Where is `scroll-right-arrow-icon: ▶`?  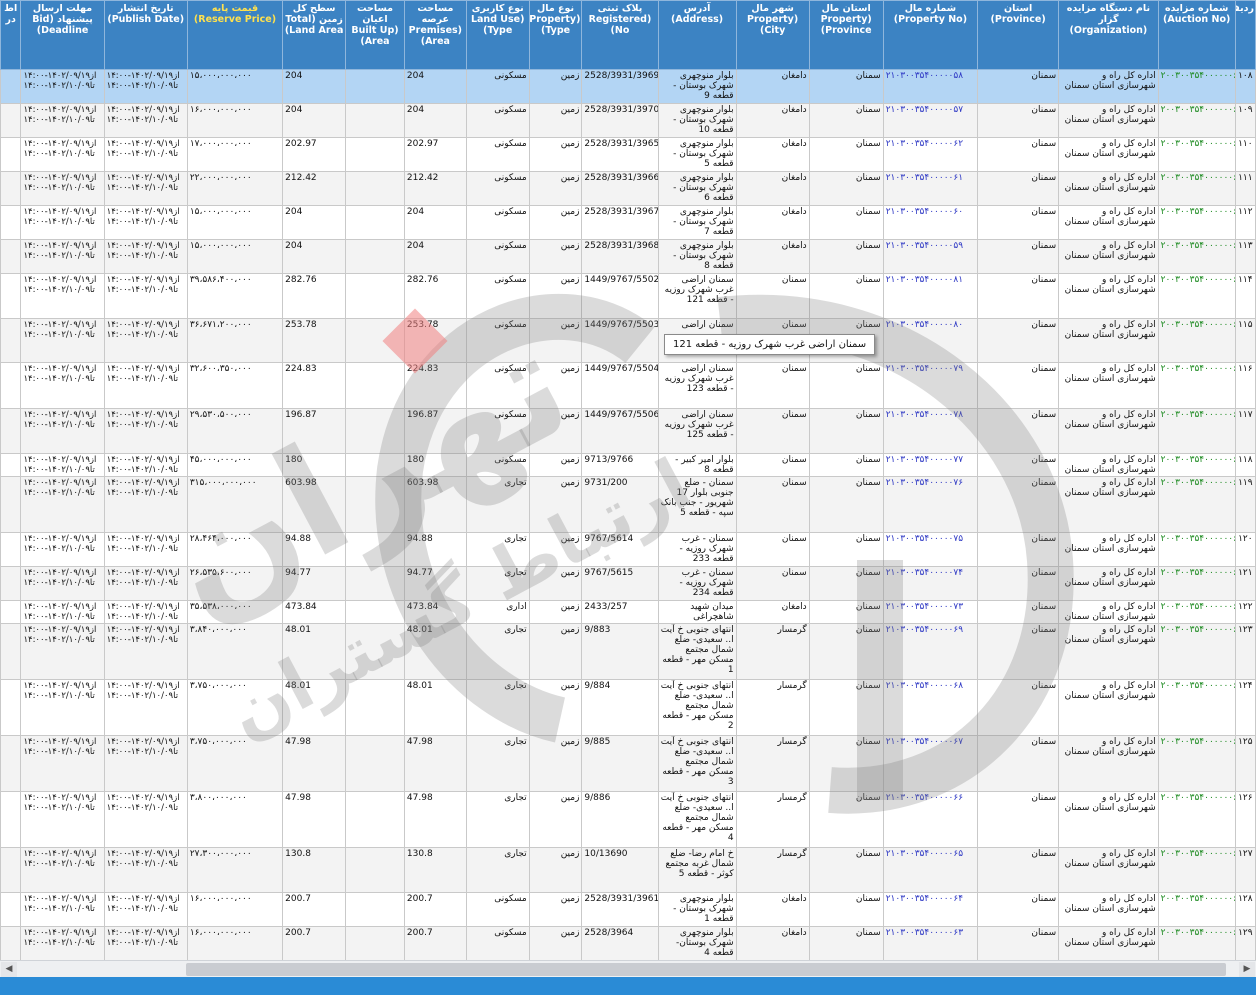
scroll-right-arrow-icon: ▶ is located at coordinates (1247, 969).